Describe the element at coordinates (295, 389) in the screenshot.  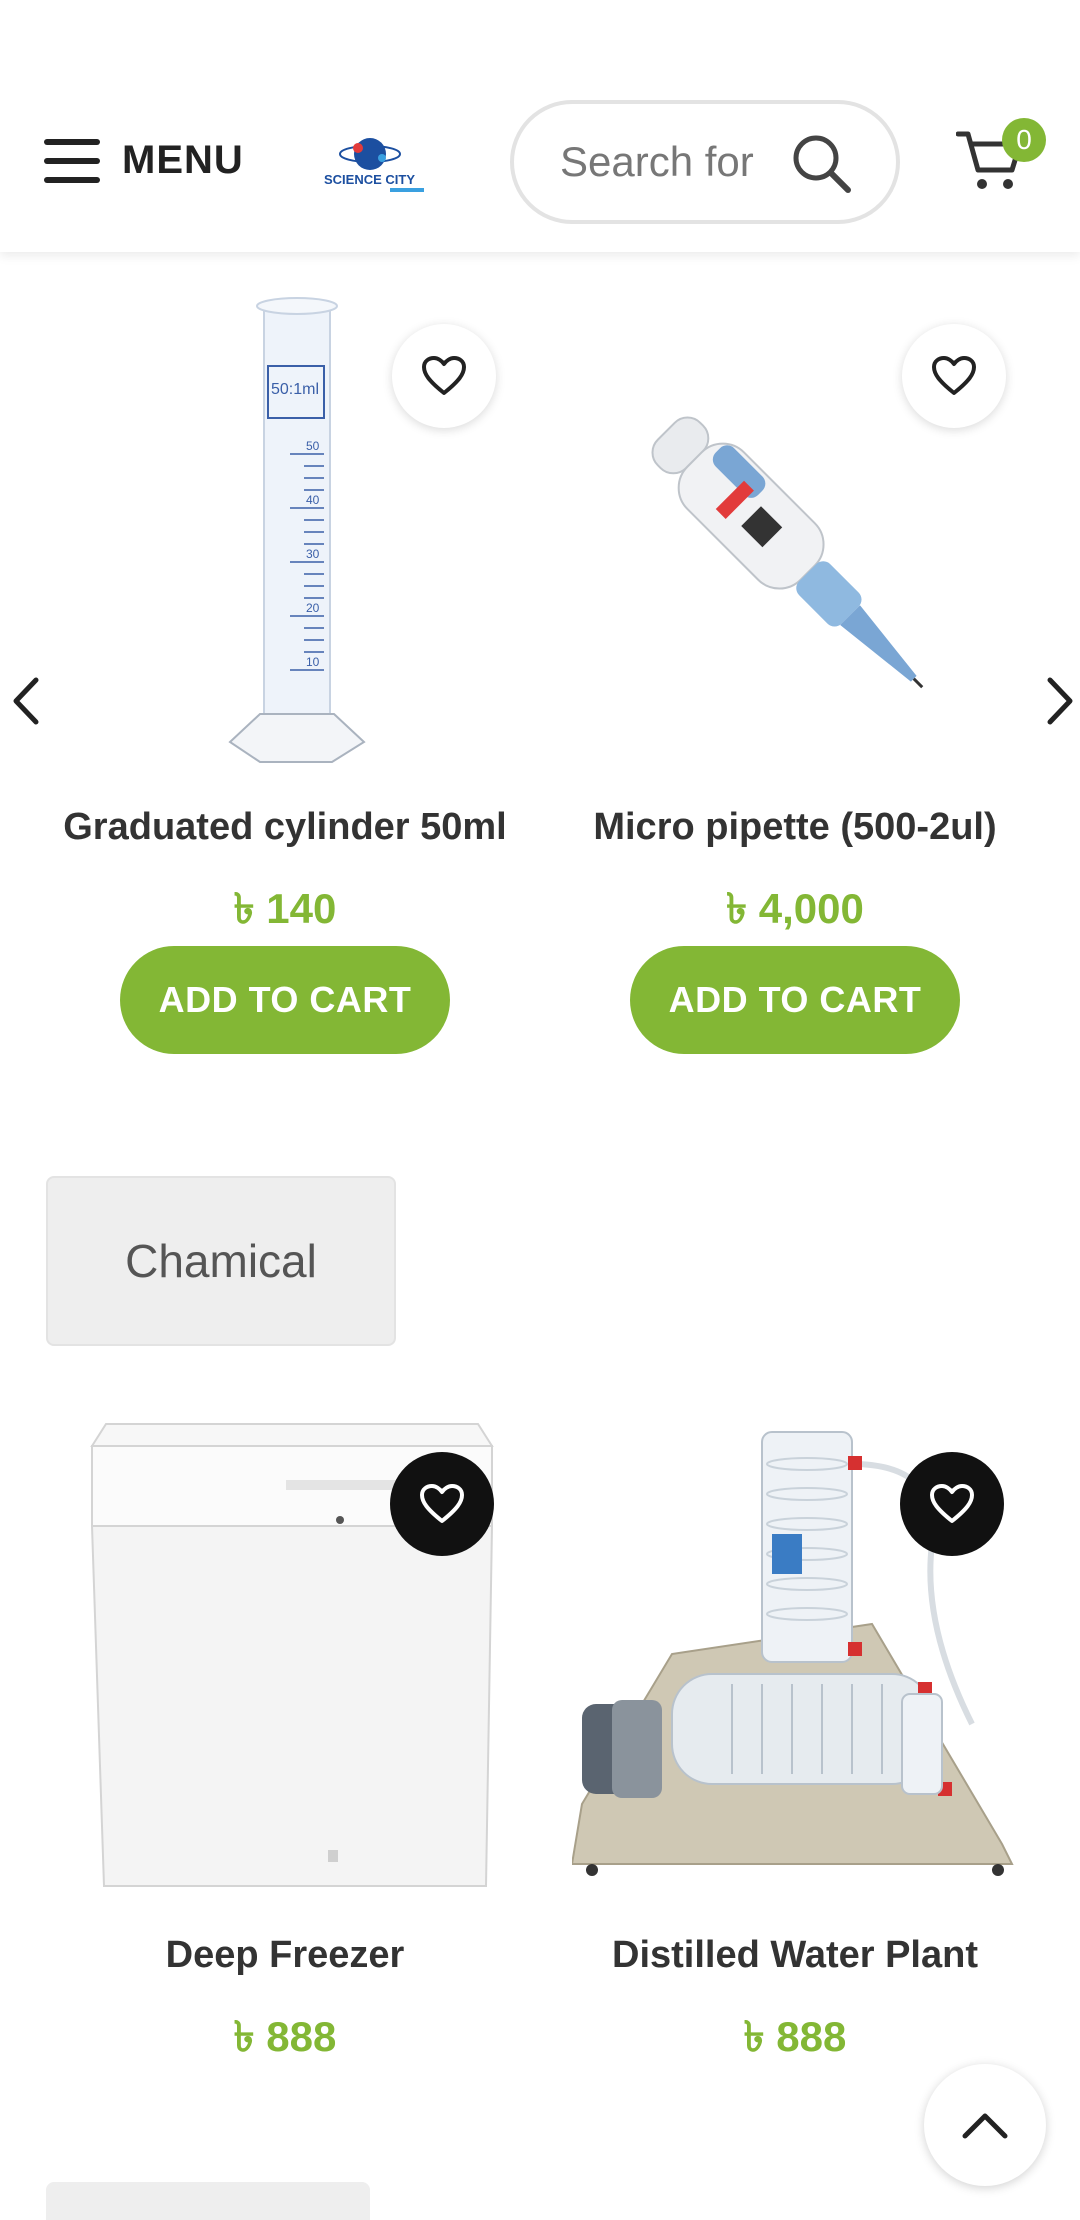
I see `cylinder-label: 50:1ml` at that location.